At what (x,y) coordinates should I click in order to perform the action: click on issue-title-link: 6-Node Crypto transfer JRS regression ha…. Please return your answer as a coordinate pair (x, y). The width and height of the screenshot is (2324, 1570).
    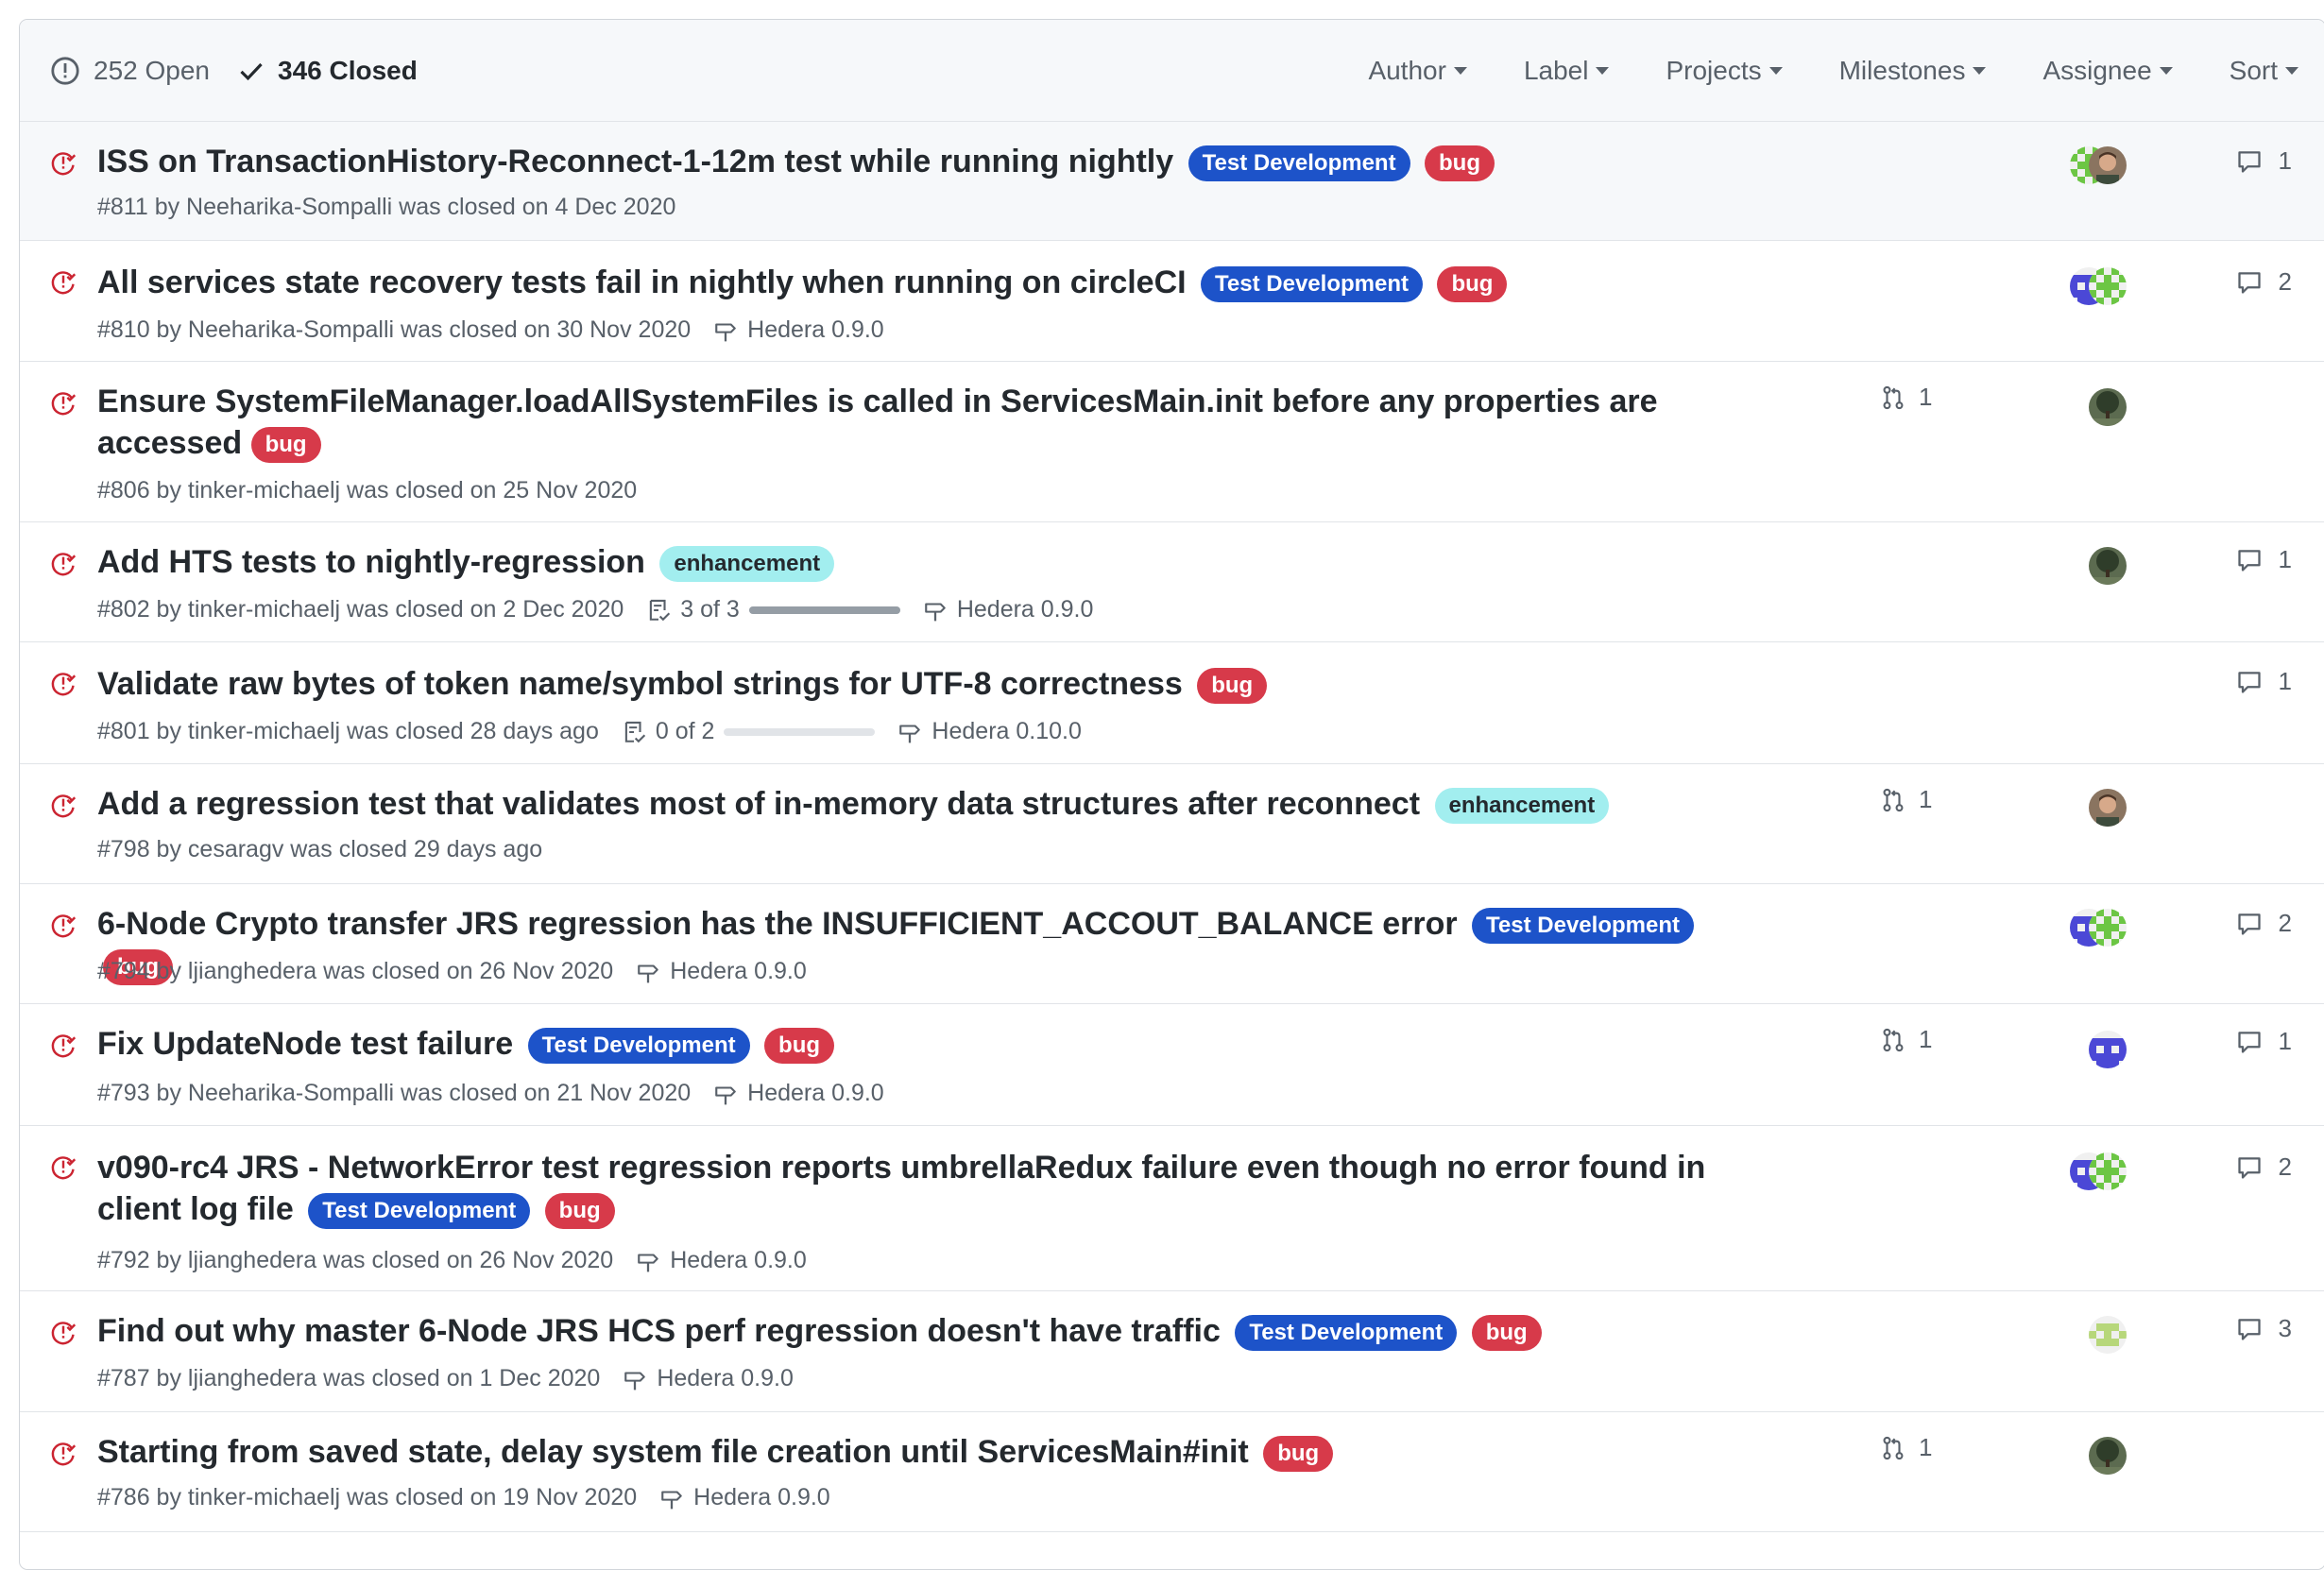
    Looking at the image, I should click on (777, 924).